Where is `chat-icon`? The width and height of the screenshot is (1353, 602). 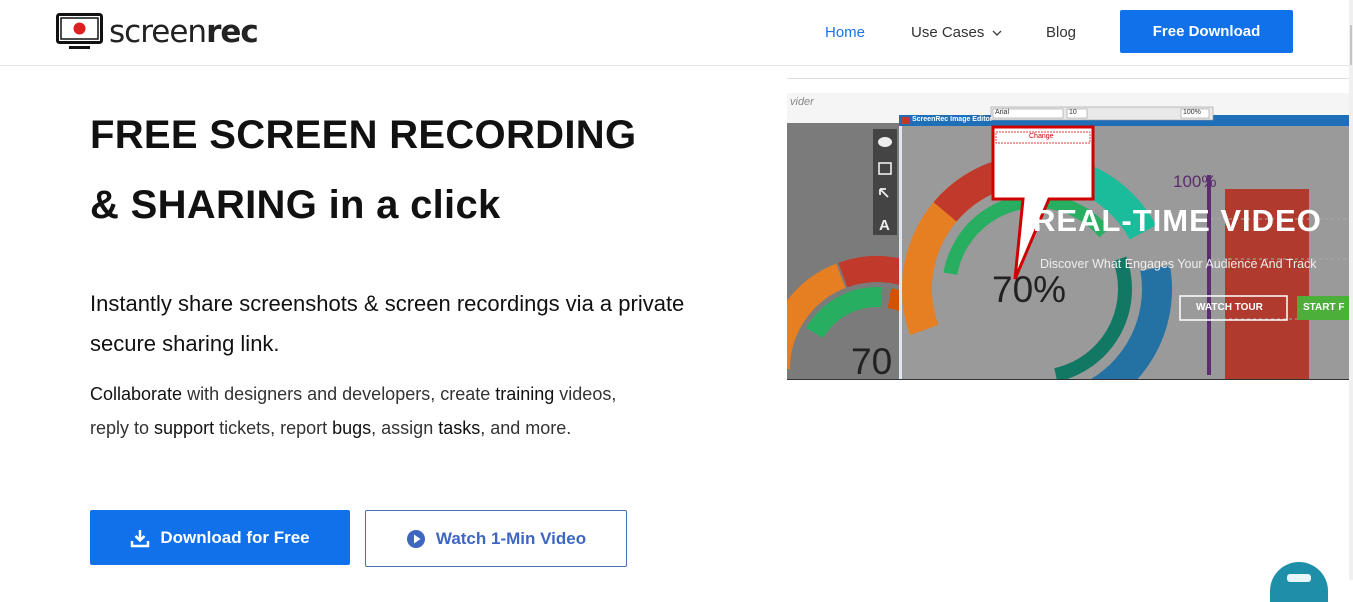 chat-icon is located at coordinates (1299, 578).